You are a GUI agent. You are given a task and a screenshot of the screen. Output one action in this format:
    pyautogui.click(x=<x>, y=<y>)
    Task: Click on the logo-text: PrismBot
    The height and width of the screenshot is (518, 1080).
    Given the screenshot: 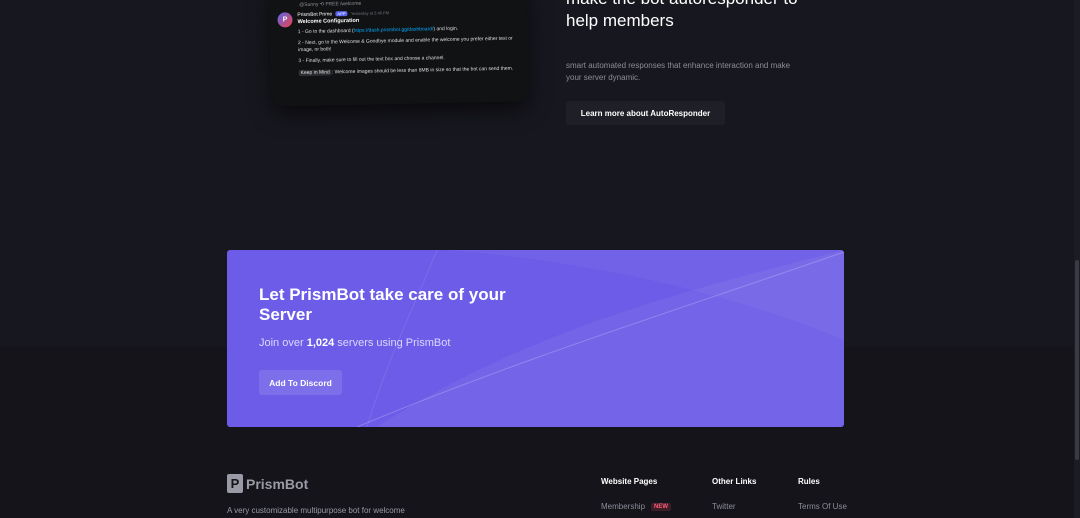 What is the action you would take?
    pyautogui.click(x=277, y=483)
    